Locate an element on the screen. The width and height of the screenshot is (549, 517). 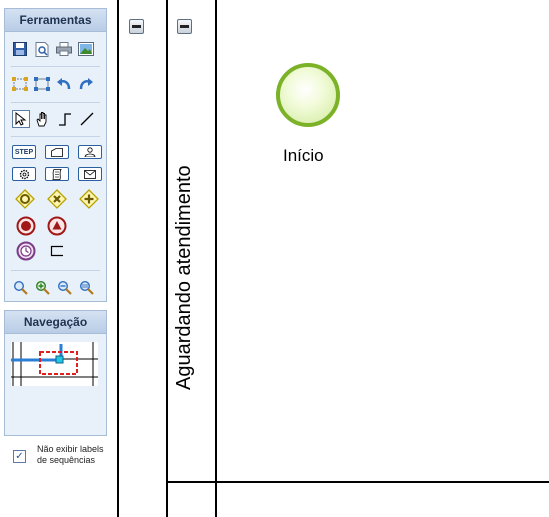
step-task-icon: STEP is located at coordinates (24, 152).